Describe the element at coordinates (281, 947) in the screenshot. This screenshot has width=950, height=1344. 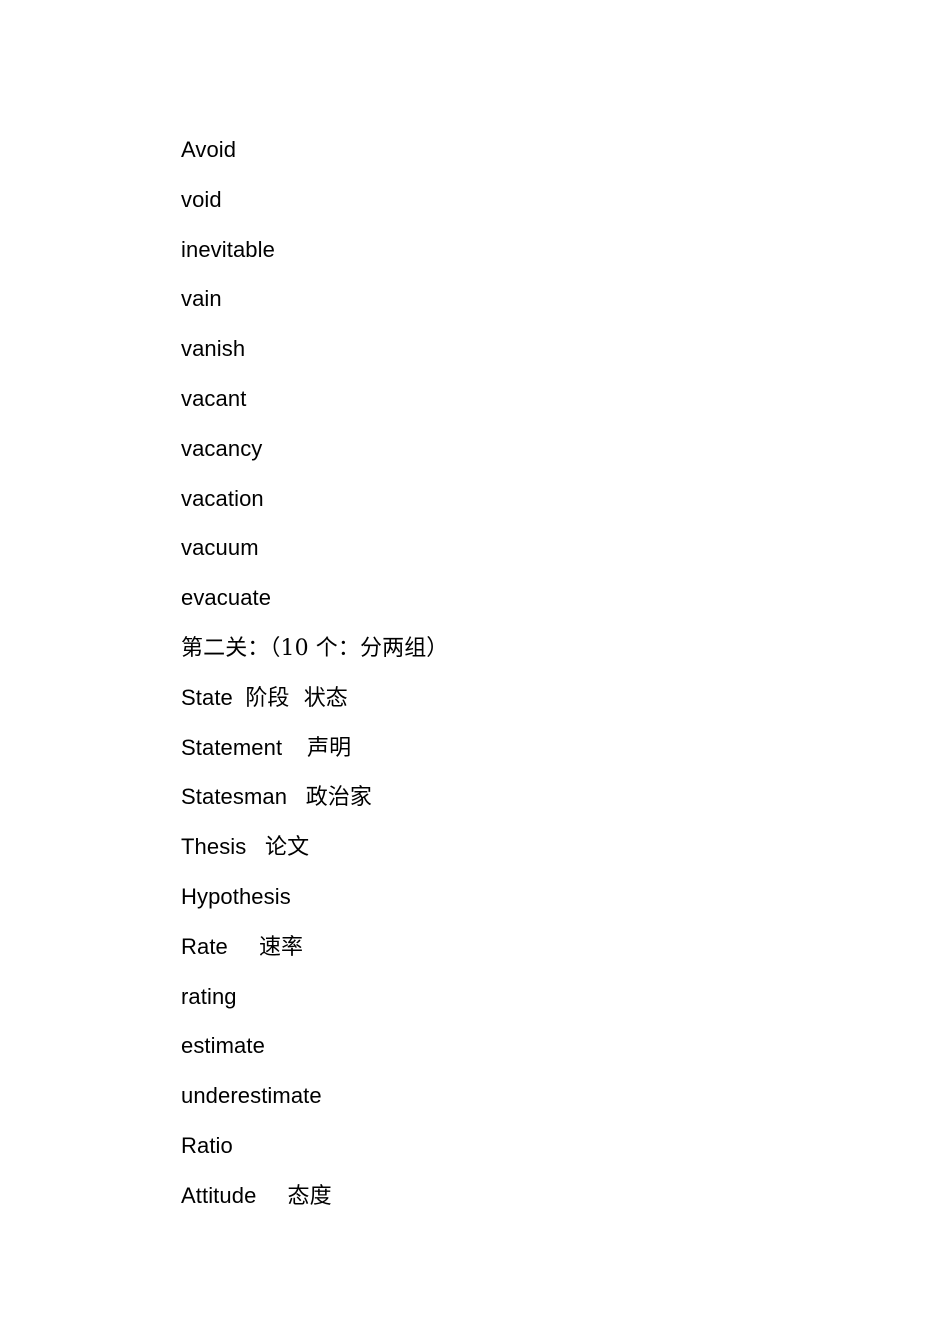
I see `chinese-meaning: 速率` at that location.